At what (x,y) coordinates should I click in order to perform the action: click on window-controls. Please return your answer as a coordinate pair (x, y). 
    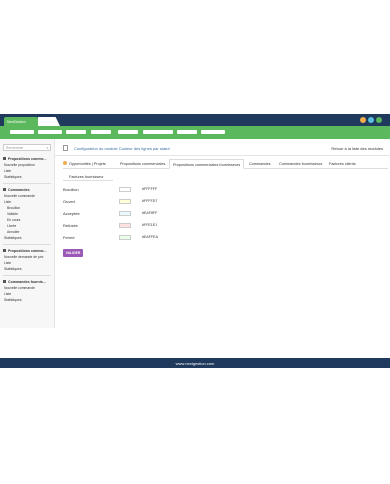
    Looking at the image, I should click on (371, 120).